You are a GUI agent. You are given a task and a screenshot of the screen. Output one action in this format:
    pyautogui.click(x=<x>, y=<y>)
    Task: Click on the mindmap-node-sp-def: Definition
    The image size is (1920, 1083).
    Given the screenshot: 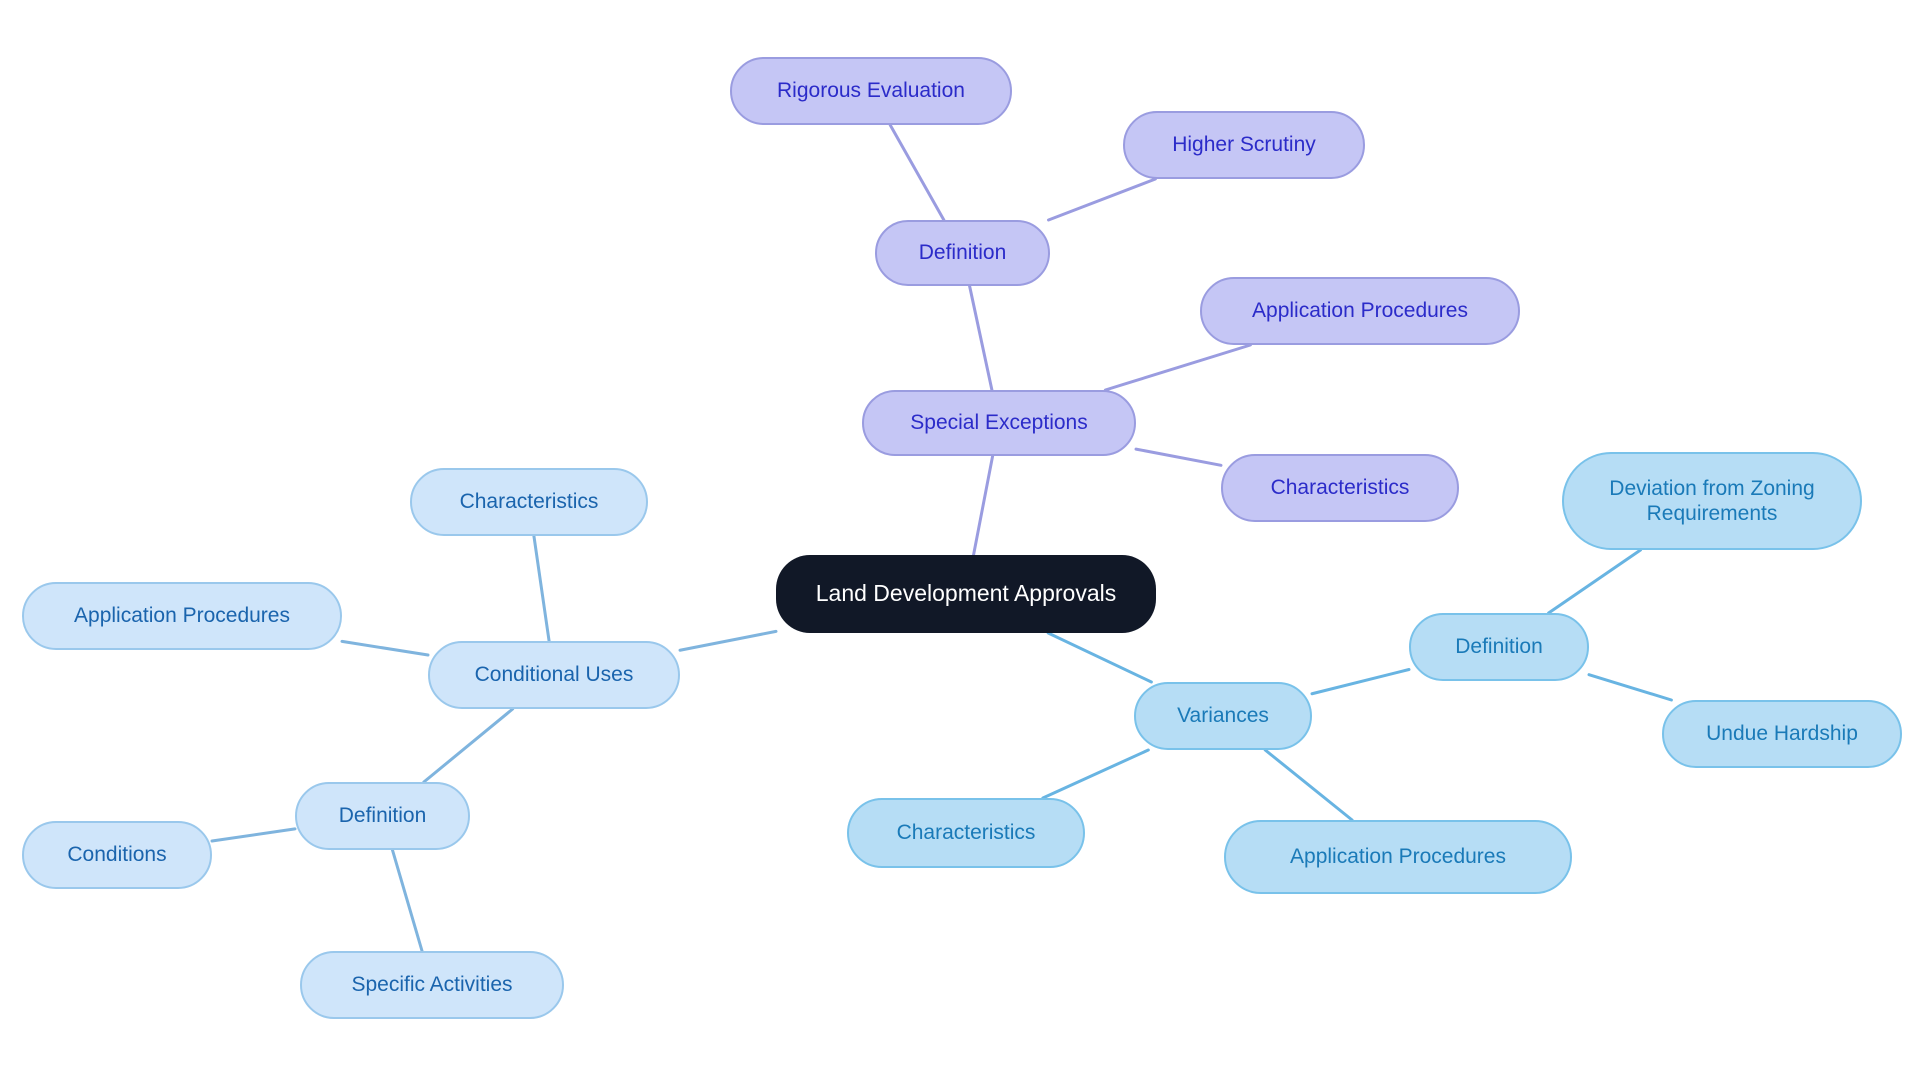 What is the action you would take?
    pyautogui.click(x=962, y=253)
    